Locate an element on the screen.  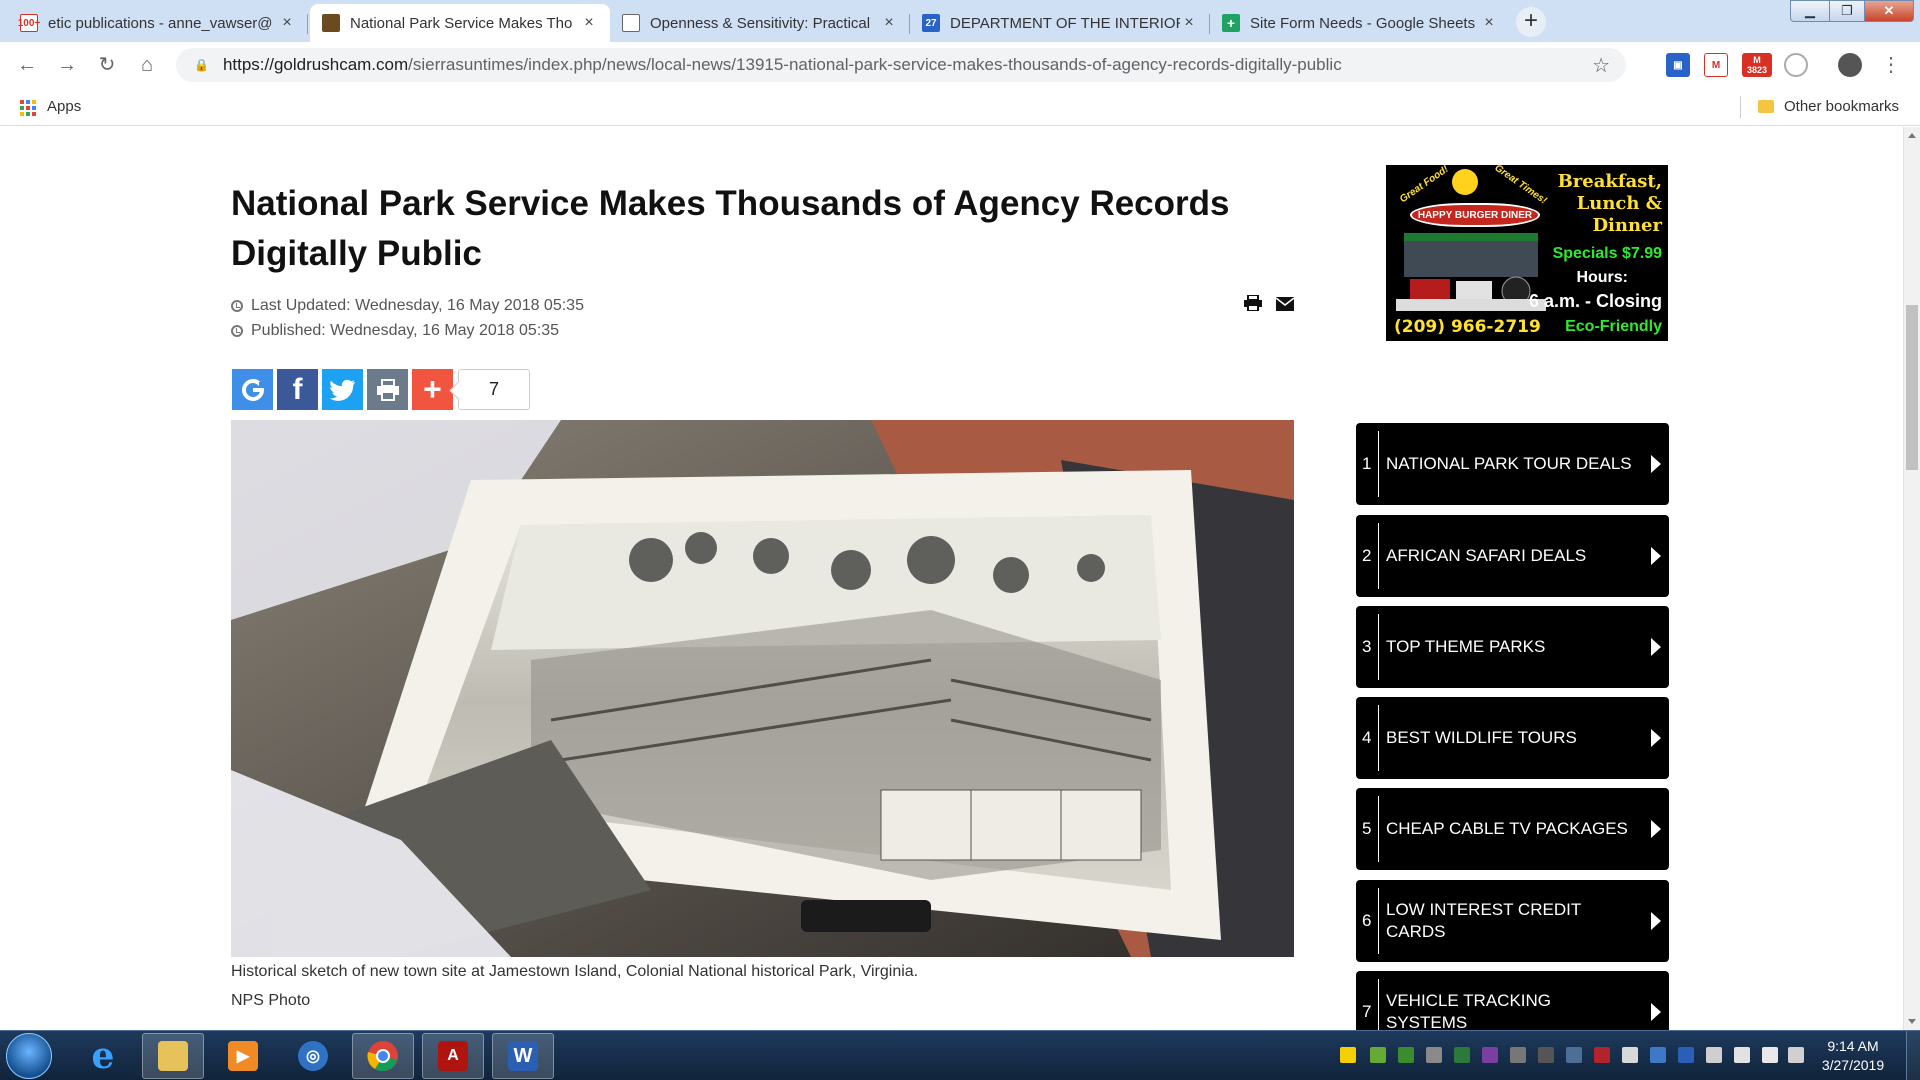
internet-explorer-icon: e is located at coordinates (103, 1056).